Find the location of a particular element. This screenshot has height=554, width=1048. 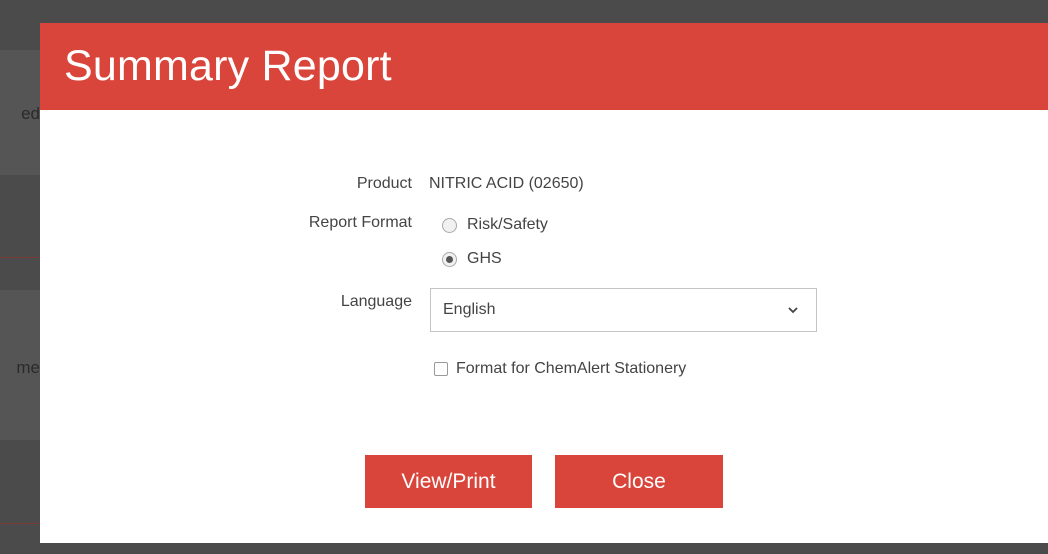

report-format-label: Report Format is located at coordinates (360, 222).